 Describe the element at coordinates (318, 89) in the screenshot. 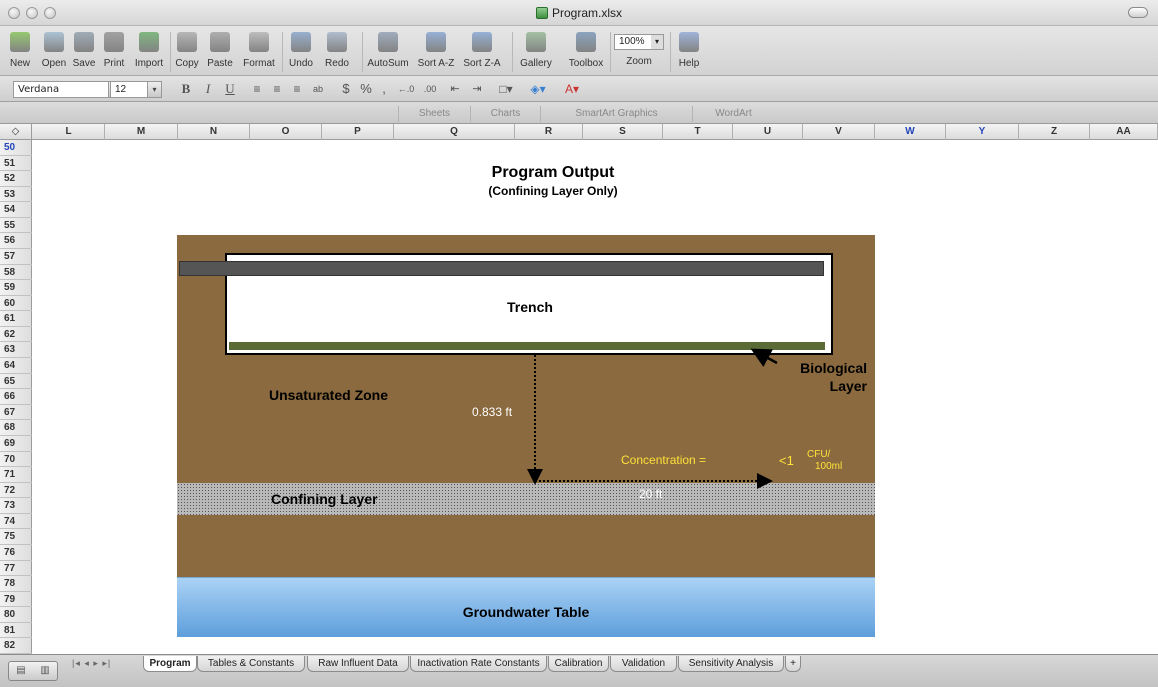

I see `wrap-text-icon: ab` at that location.